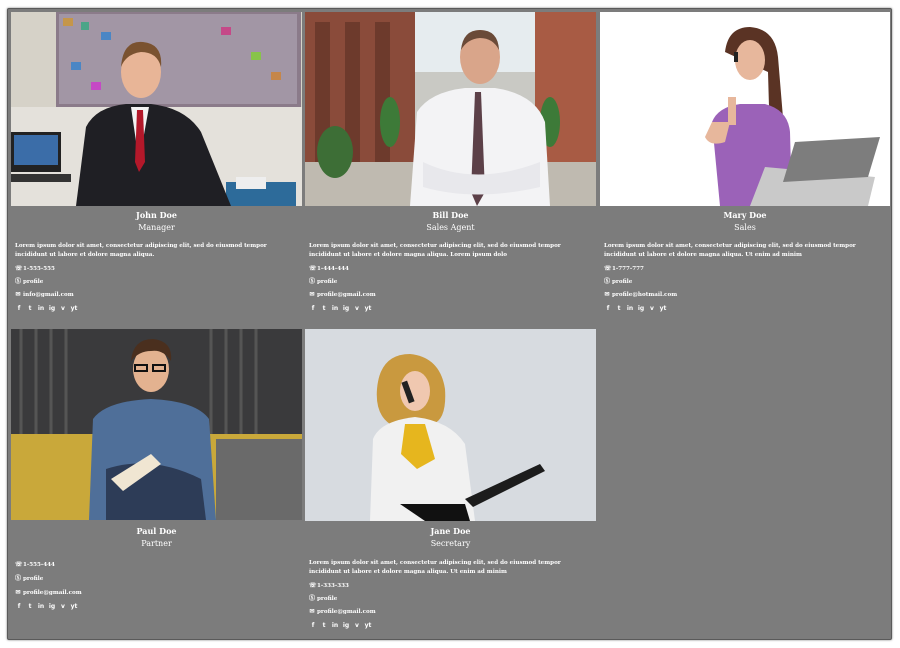  What do you see at coordinates (745, 227) in the screenshot?
I see `member-role: Sales` at bounding box center [745, 227].